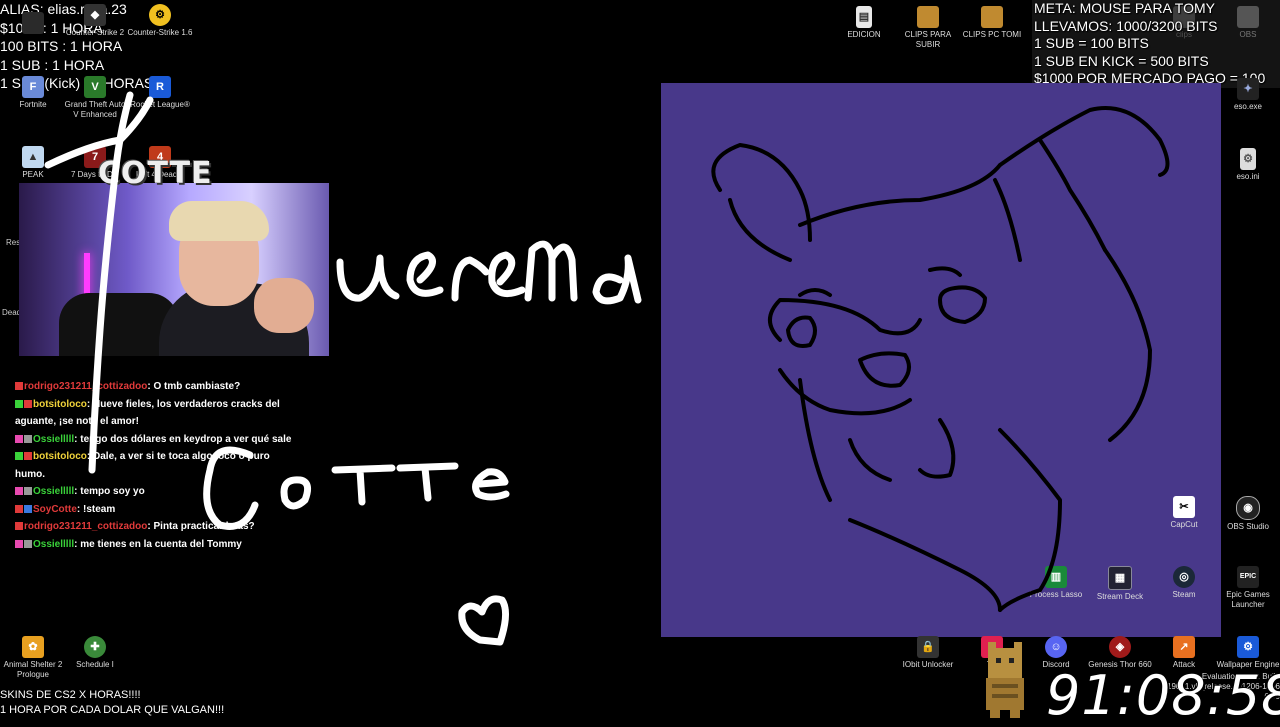 The height and width of the screenshot is (727, 1280). Describe the element at coordinates (195, 386) in the screenshot. I see `chat-text: O tmb cambiaste?` at that location.